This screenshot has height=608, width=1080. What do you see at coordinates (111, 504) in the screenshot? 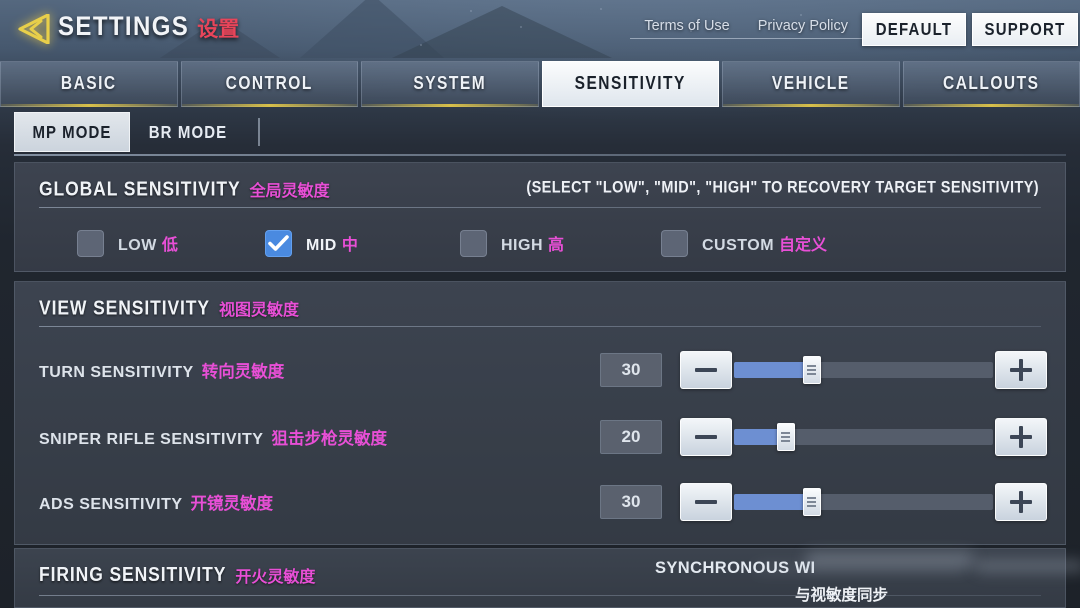
I see `ads-sensitivity-label-en: ADS SENSITIVITY` at bounding box center [111, 504].